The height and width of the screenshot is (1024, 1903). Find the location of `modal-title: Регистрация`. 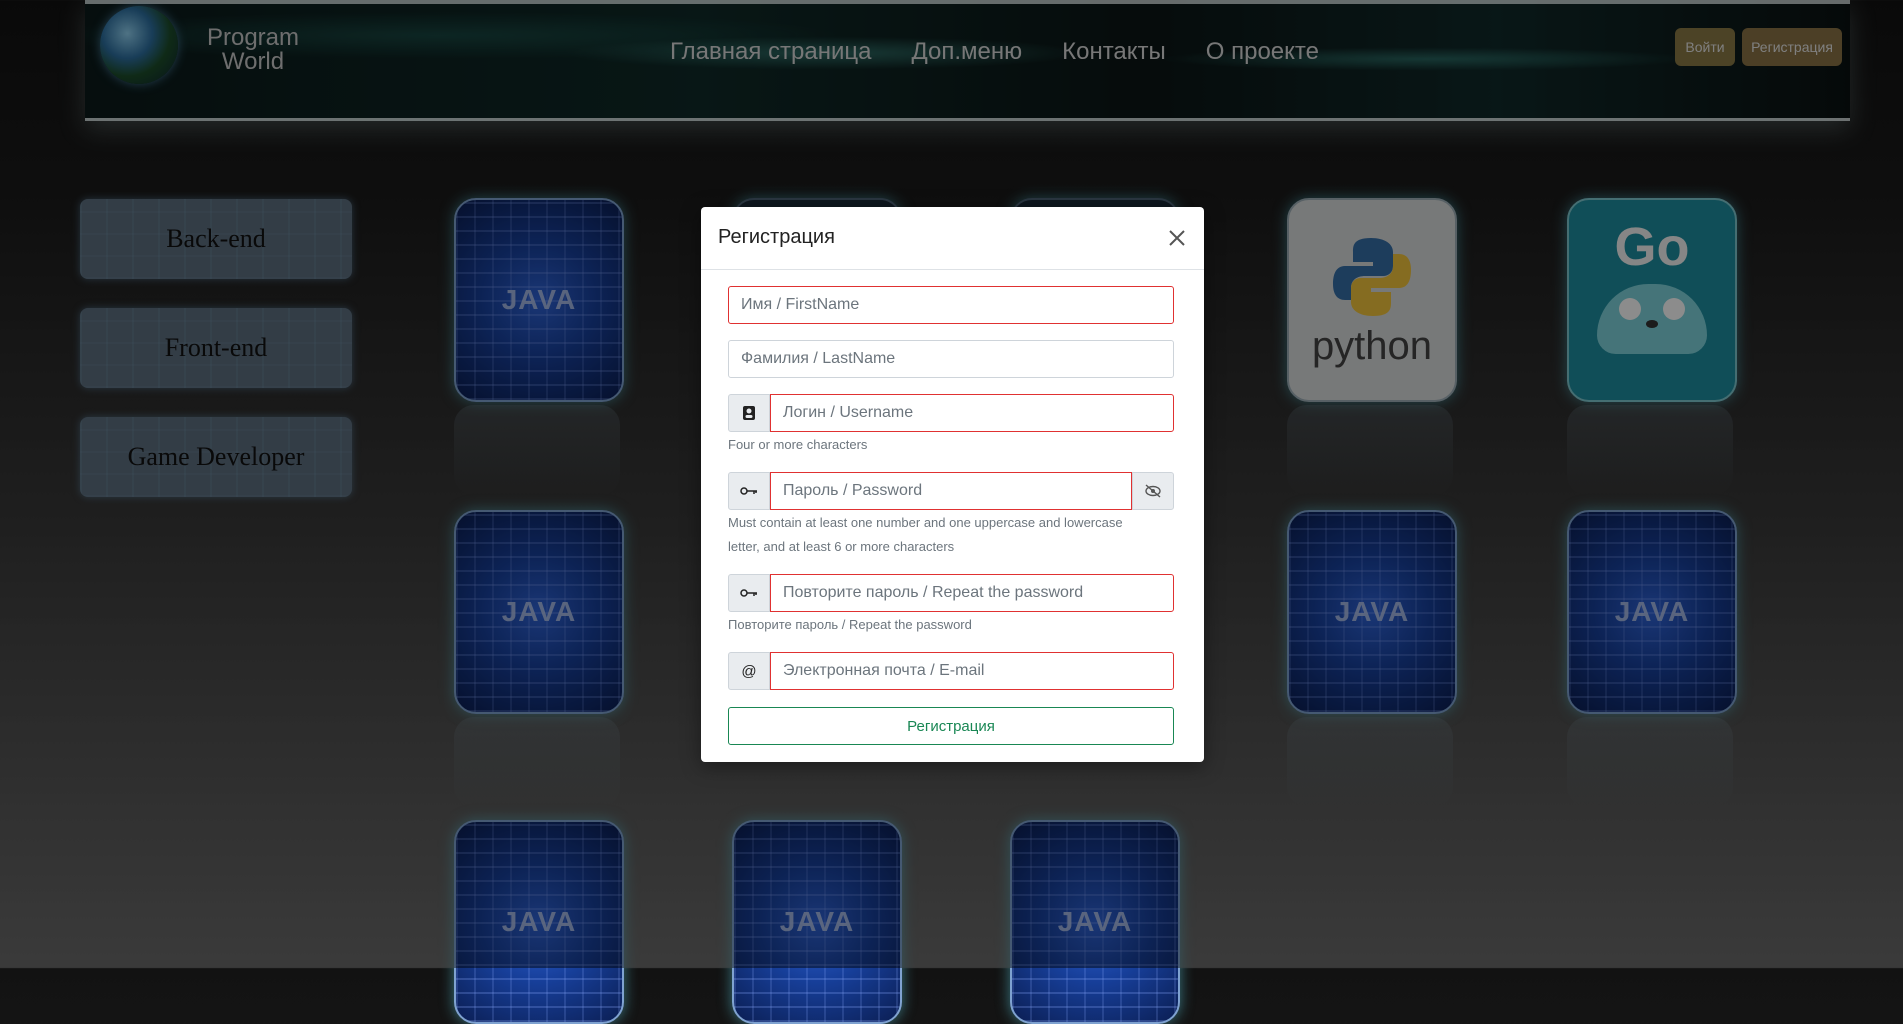

modal-title: Регистрация is located at coordinates (776, 237).